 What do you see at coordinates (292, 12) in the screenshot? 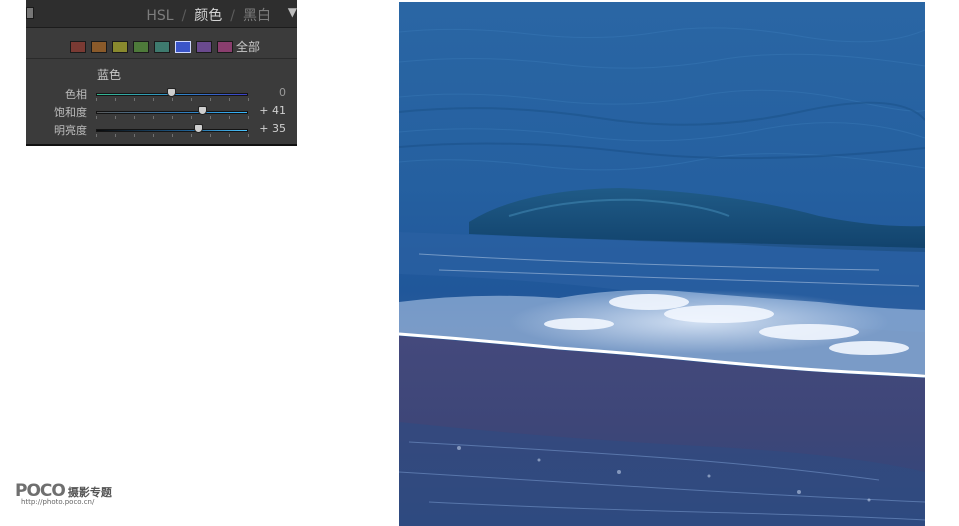
I see `dropdown-arrow-icon: ▼` at bounding box center [292, 12].